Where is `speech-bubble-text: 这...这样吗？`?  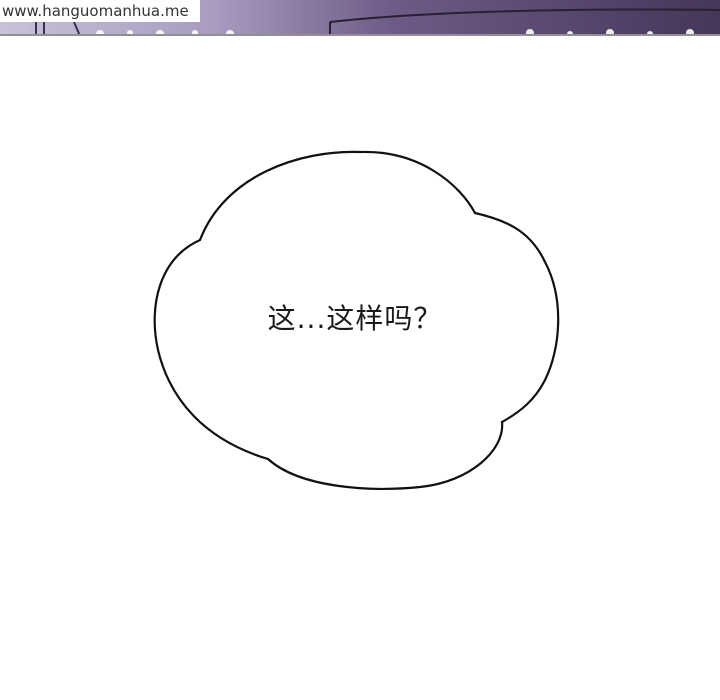 speech-bubble-text: 这...这样吗？ is located at coordinates (355, 318).